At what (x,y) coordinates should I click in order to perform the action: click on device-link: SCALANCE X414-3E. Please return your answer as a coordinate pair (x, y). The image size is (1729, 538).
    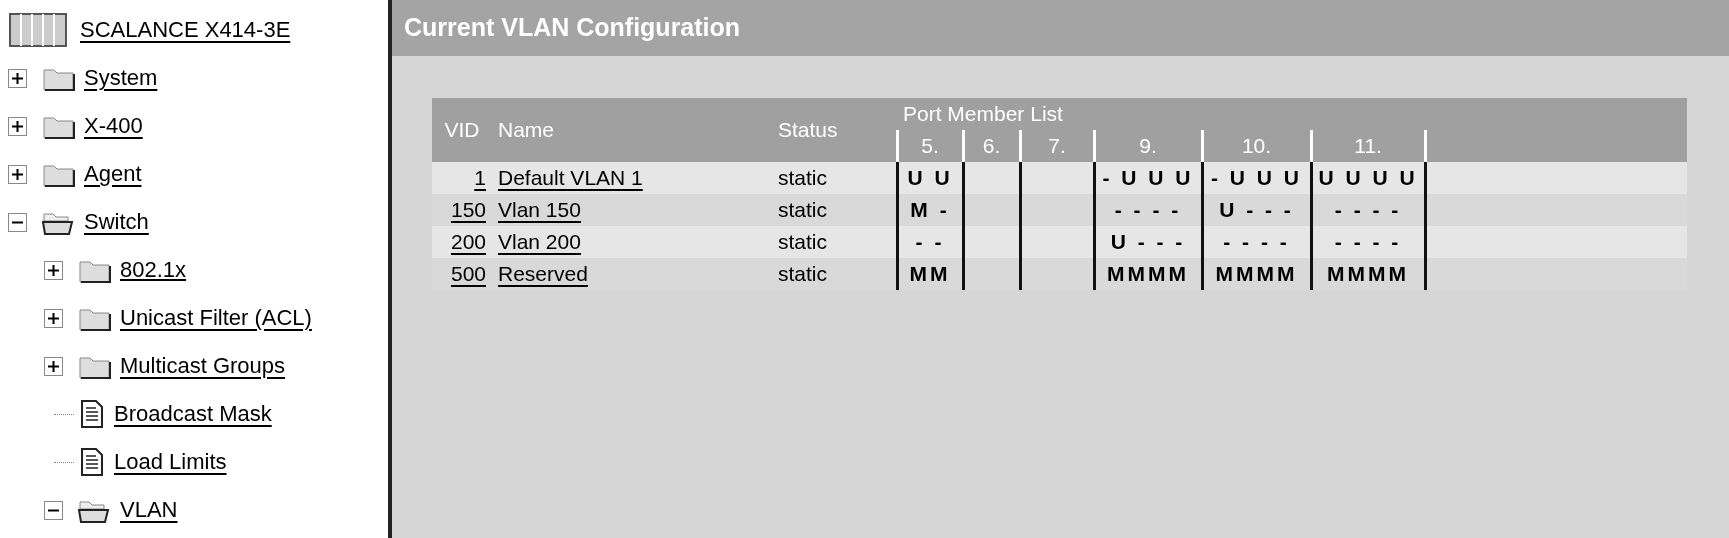
    Looking at the image, I should click on (185, 30).